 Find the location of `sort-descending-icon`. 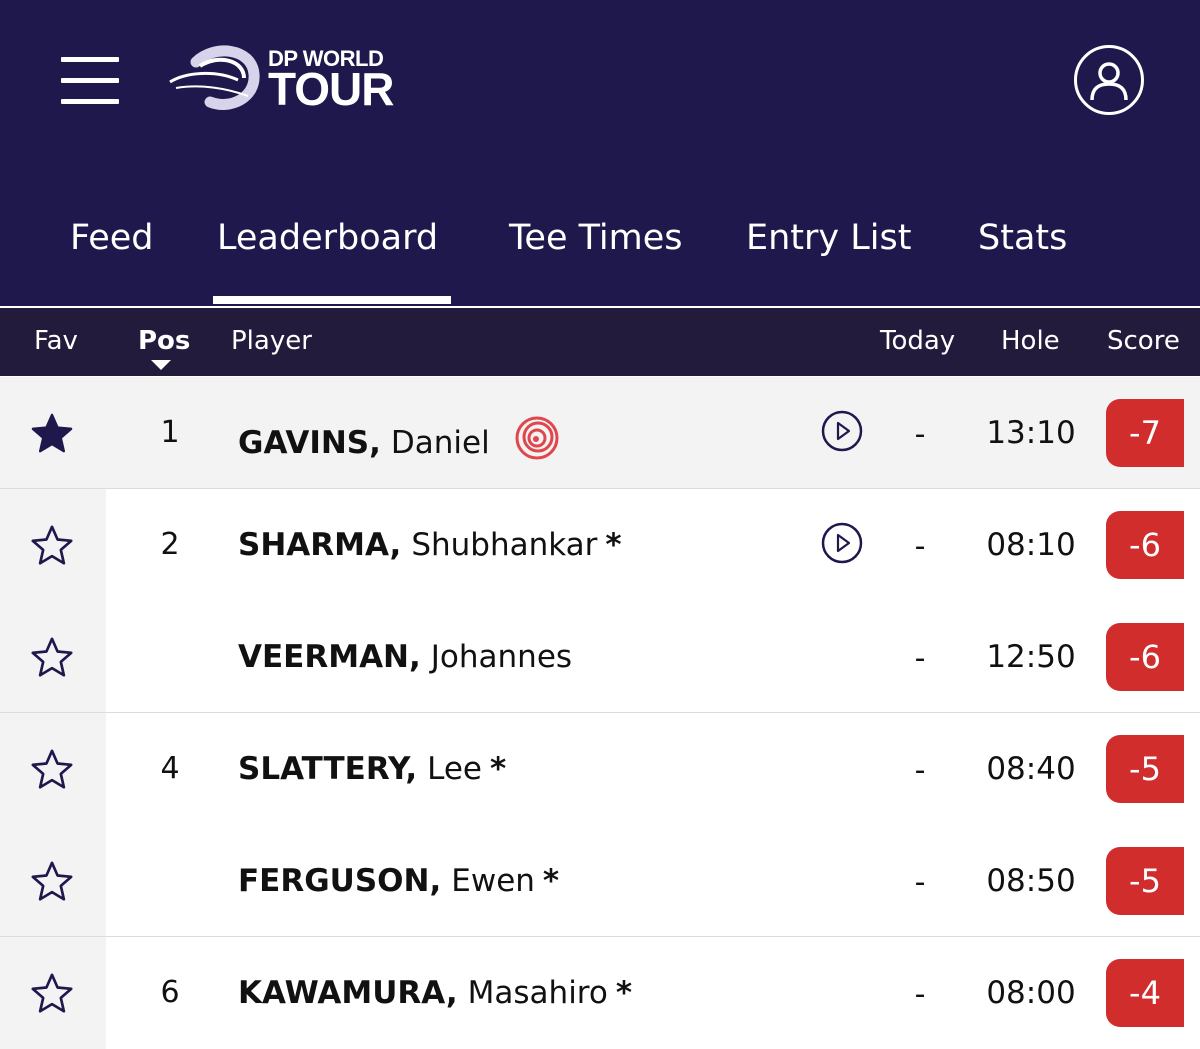

sort-descending-icon is located at coordinates (161, 365).